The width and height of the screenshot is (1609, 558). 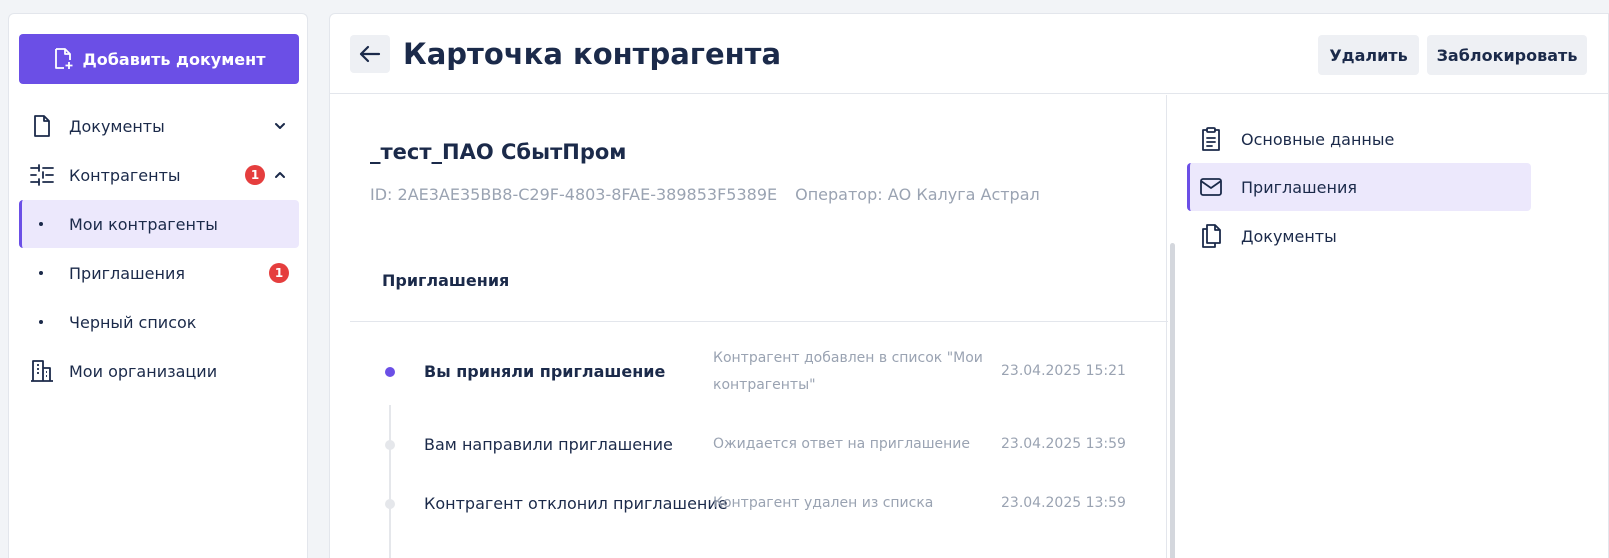 I want to click on nav-item-documents: Документы, so click(x=1359, y=236).